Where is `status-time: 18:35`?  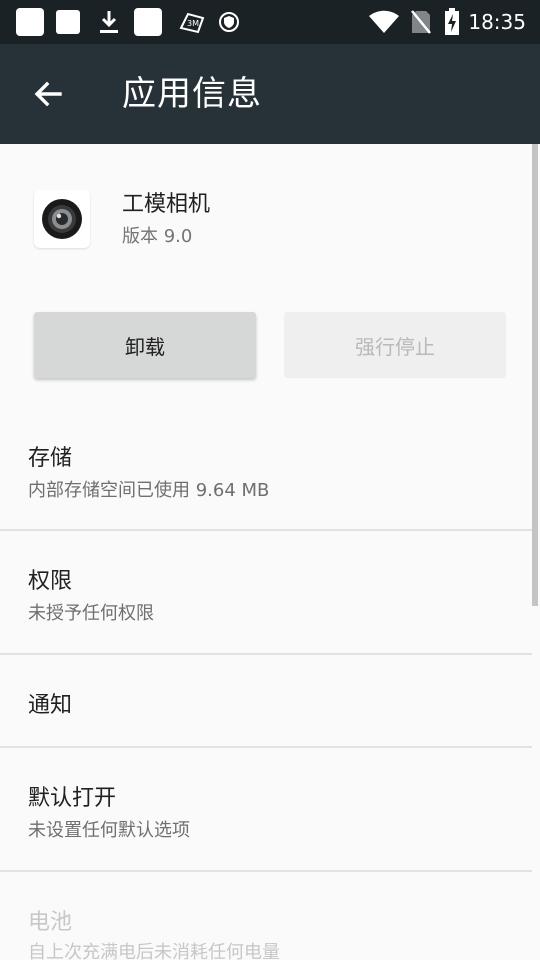
status-time: 18:35 is located at coordinates (497, 22).